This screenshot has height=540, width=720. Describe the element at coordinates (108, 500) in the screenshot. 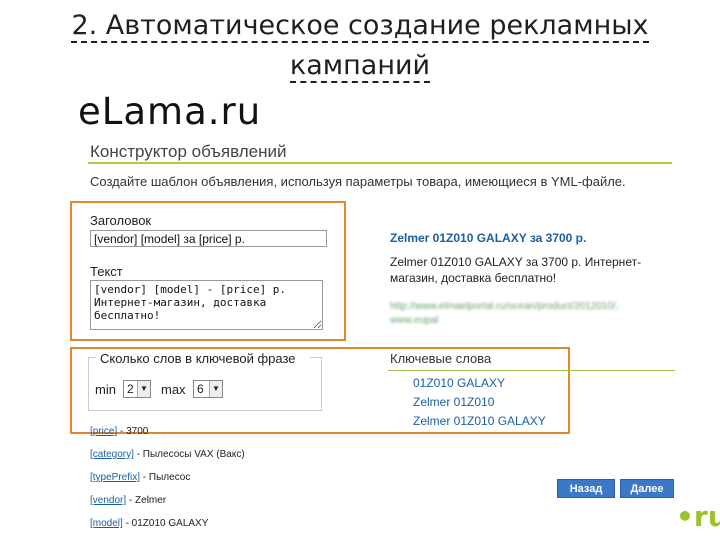

I see `param-key: [vendor]` at that location.